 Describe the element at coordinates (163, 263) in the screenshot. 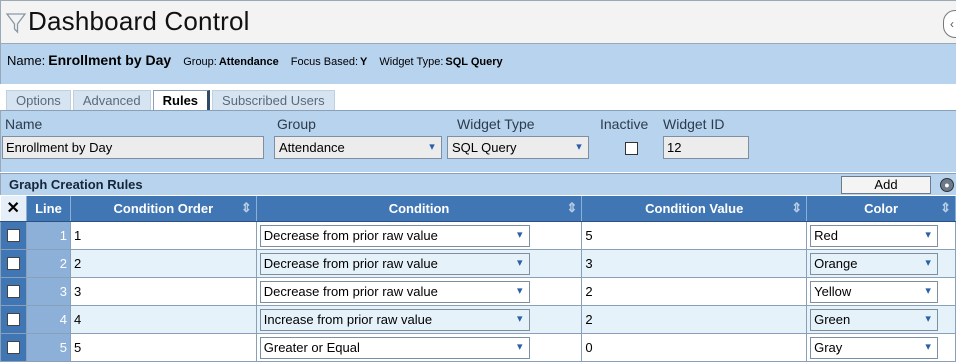

I see `order-cell: 2` at that location.